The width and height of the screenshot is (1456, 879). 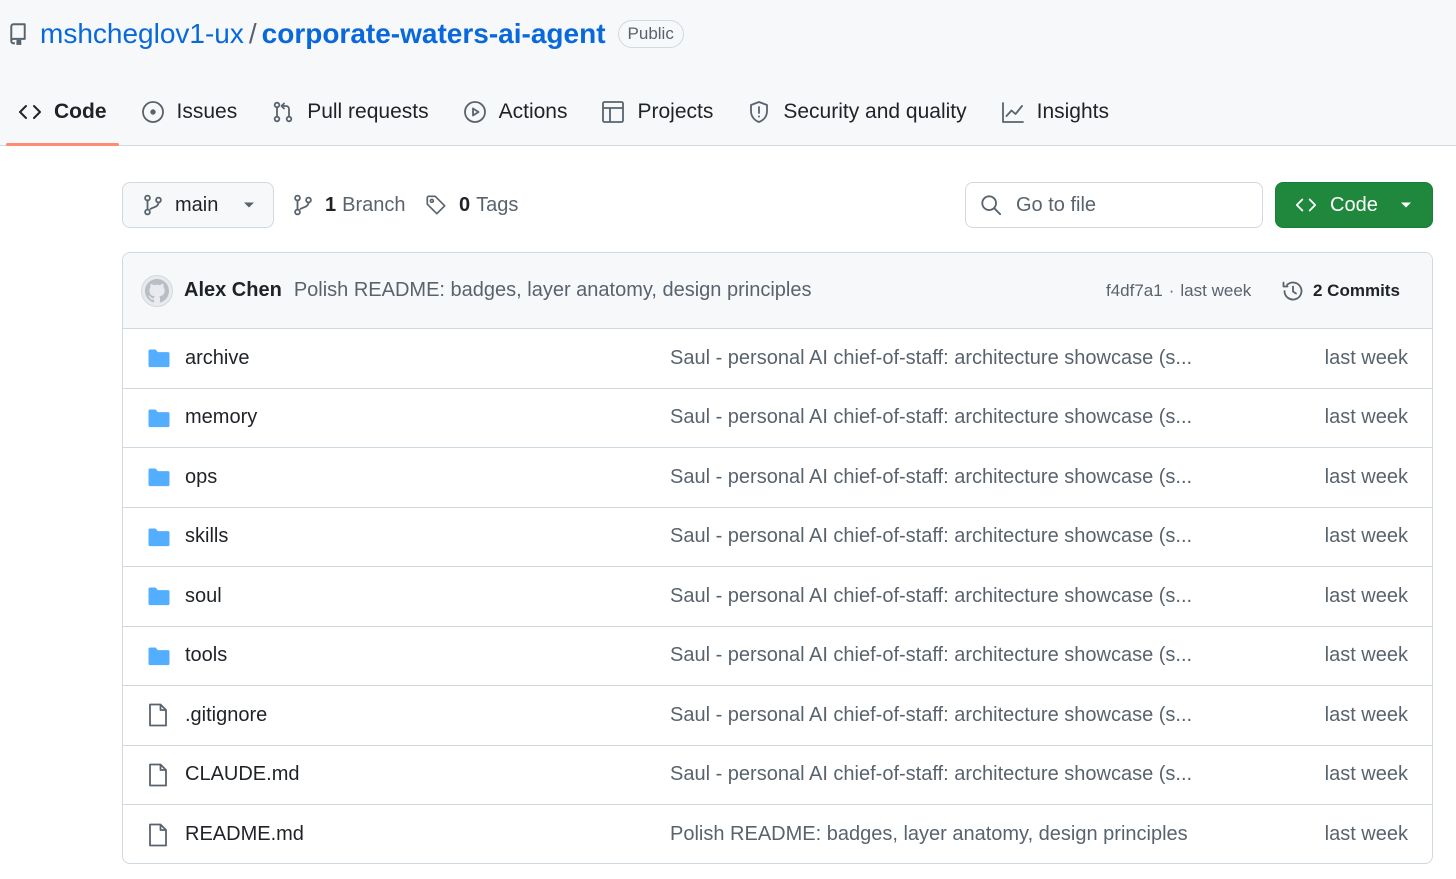 What do you see at coordinates (650, 34) in the screenshot?
I see `visibility-badge: Public` at bounding box center [650, 34].